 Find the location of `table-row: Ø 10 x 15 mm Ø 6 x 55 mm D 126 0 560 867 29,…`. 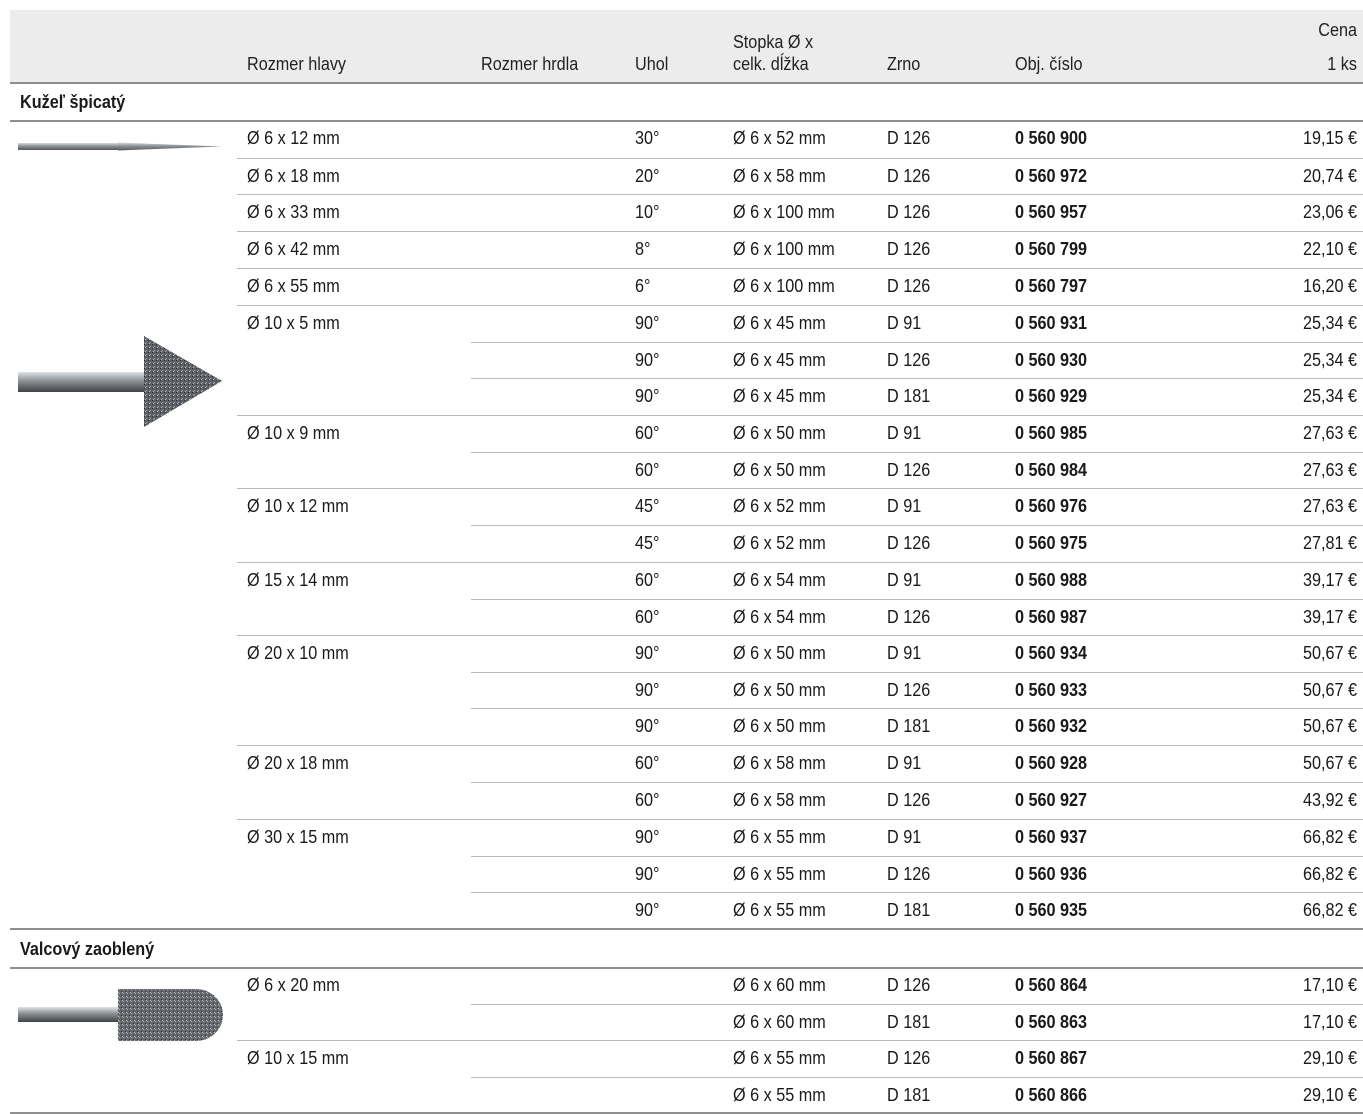

table-row: Ø 10 x 15 mm Ø 6 x 55 mm D 126 0 560 867 29,… is located at coordinates (686, 1058).